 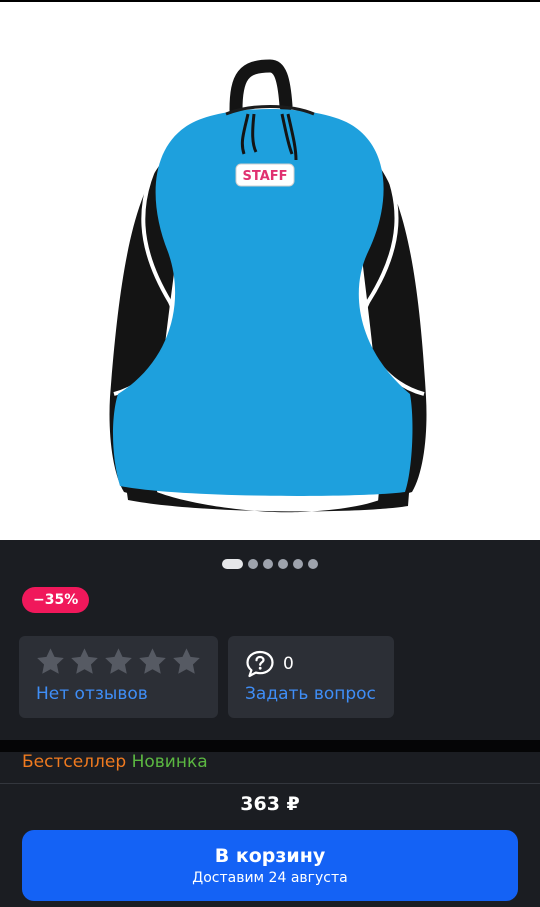 I want to click on pager-dot-active, so click(x=232, y=564).